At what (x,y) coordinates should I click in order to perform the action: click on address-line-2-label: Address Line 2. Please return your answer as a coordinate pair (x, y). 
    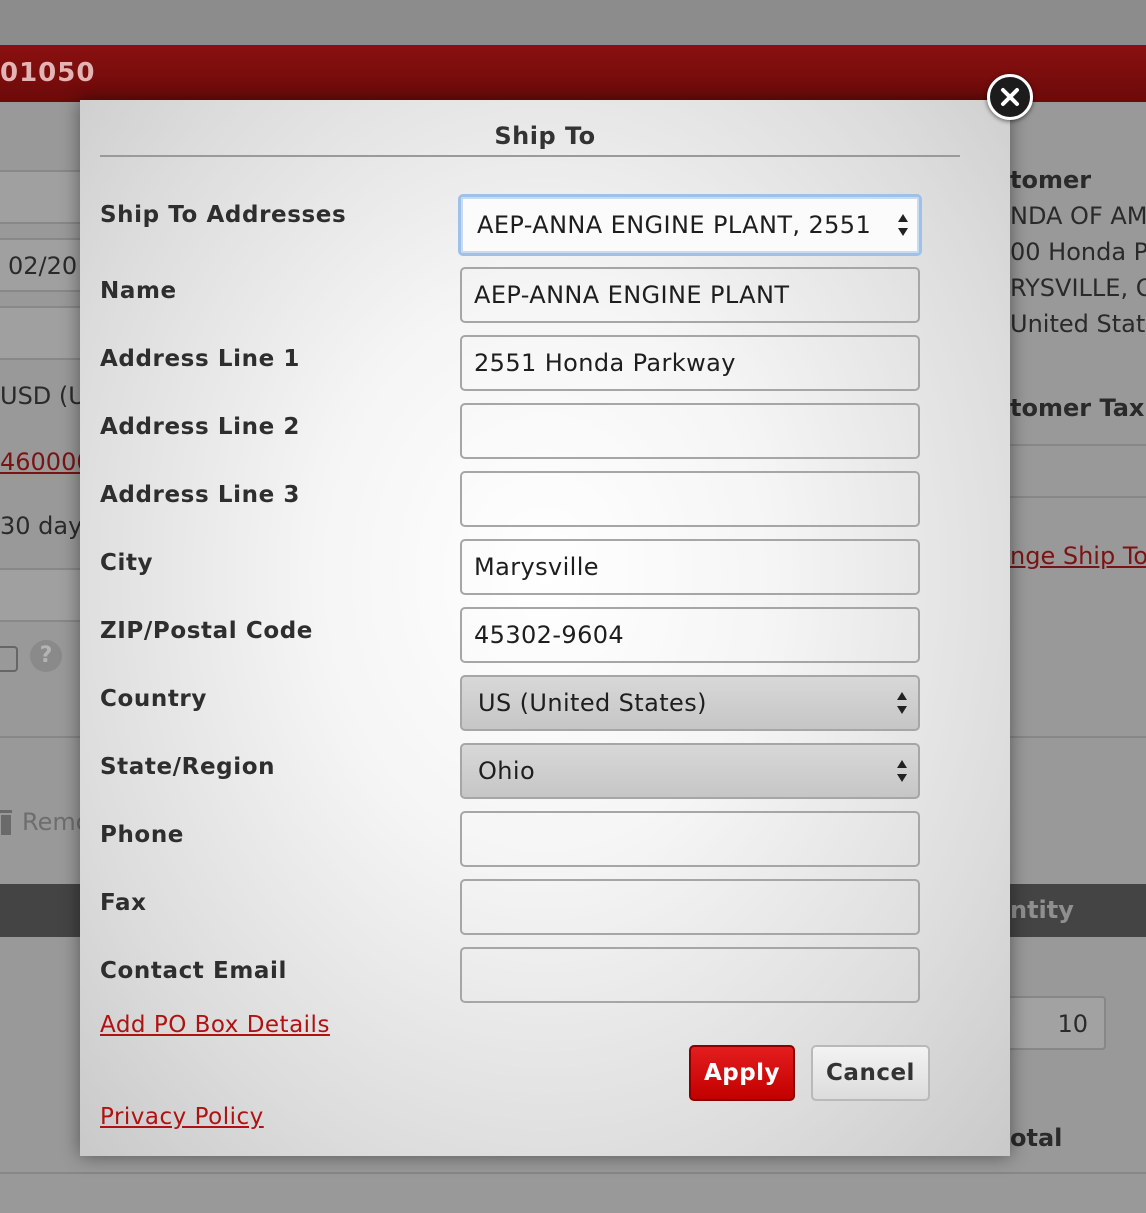
    Looking at the image, I should click on (200, 427).